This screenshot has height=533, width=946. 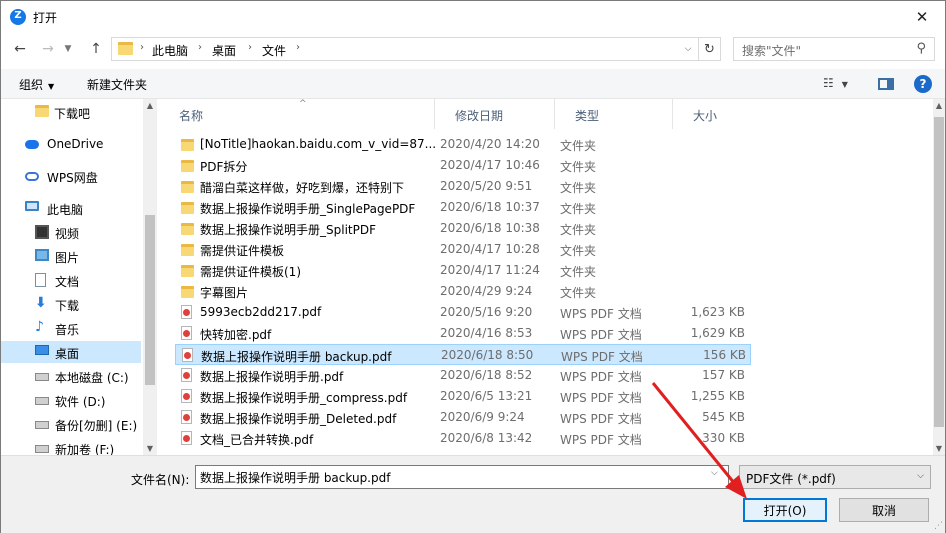 What do you see at coordinates (224, 50) in the screenshot?
I see `breadcrumb-desktop: 桌面` at bounding box center [224, 50].